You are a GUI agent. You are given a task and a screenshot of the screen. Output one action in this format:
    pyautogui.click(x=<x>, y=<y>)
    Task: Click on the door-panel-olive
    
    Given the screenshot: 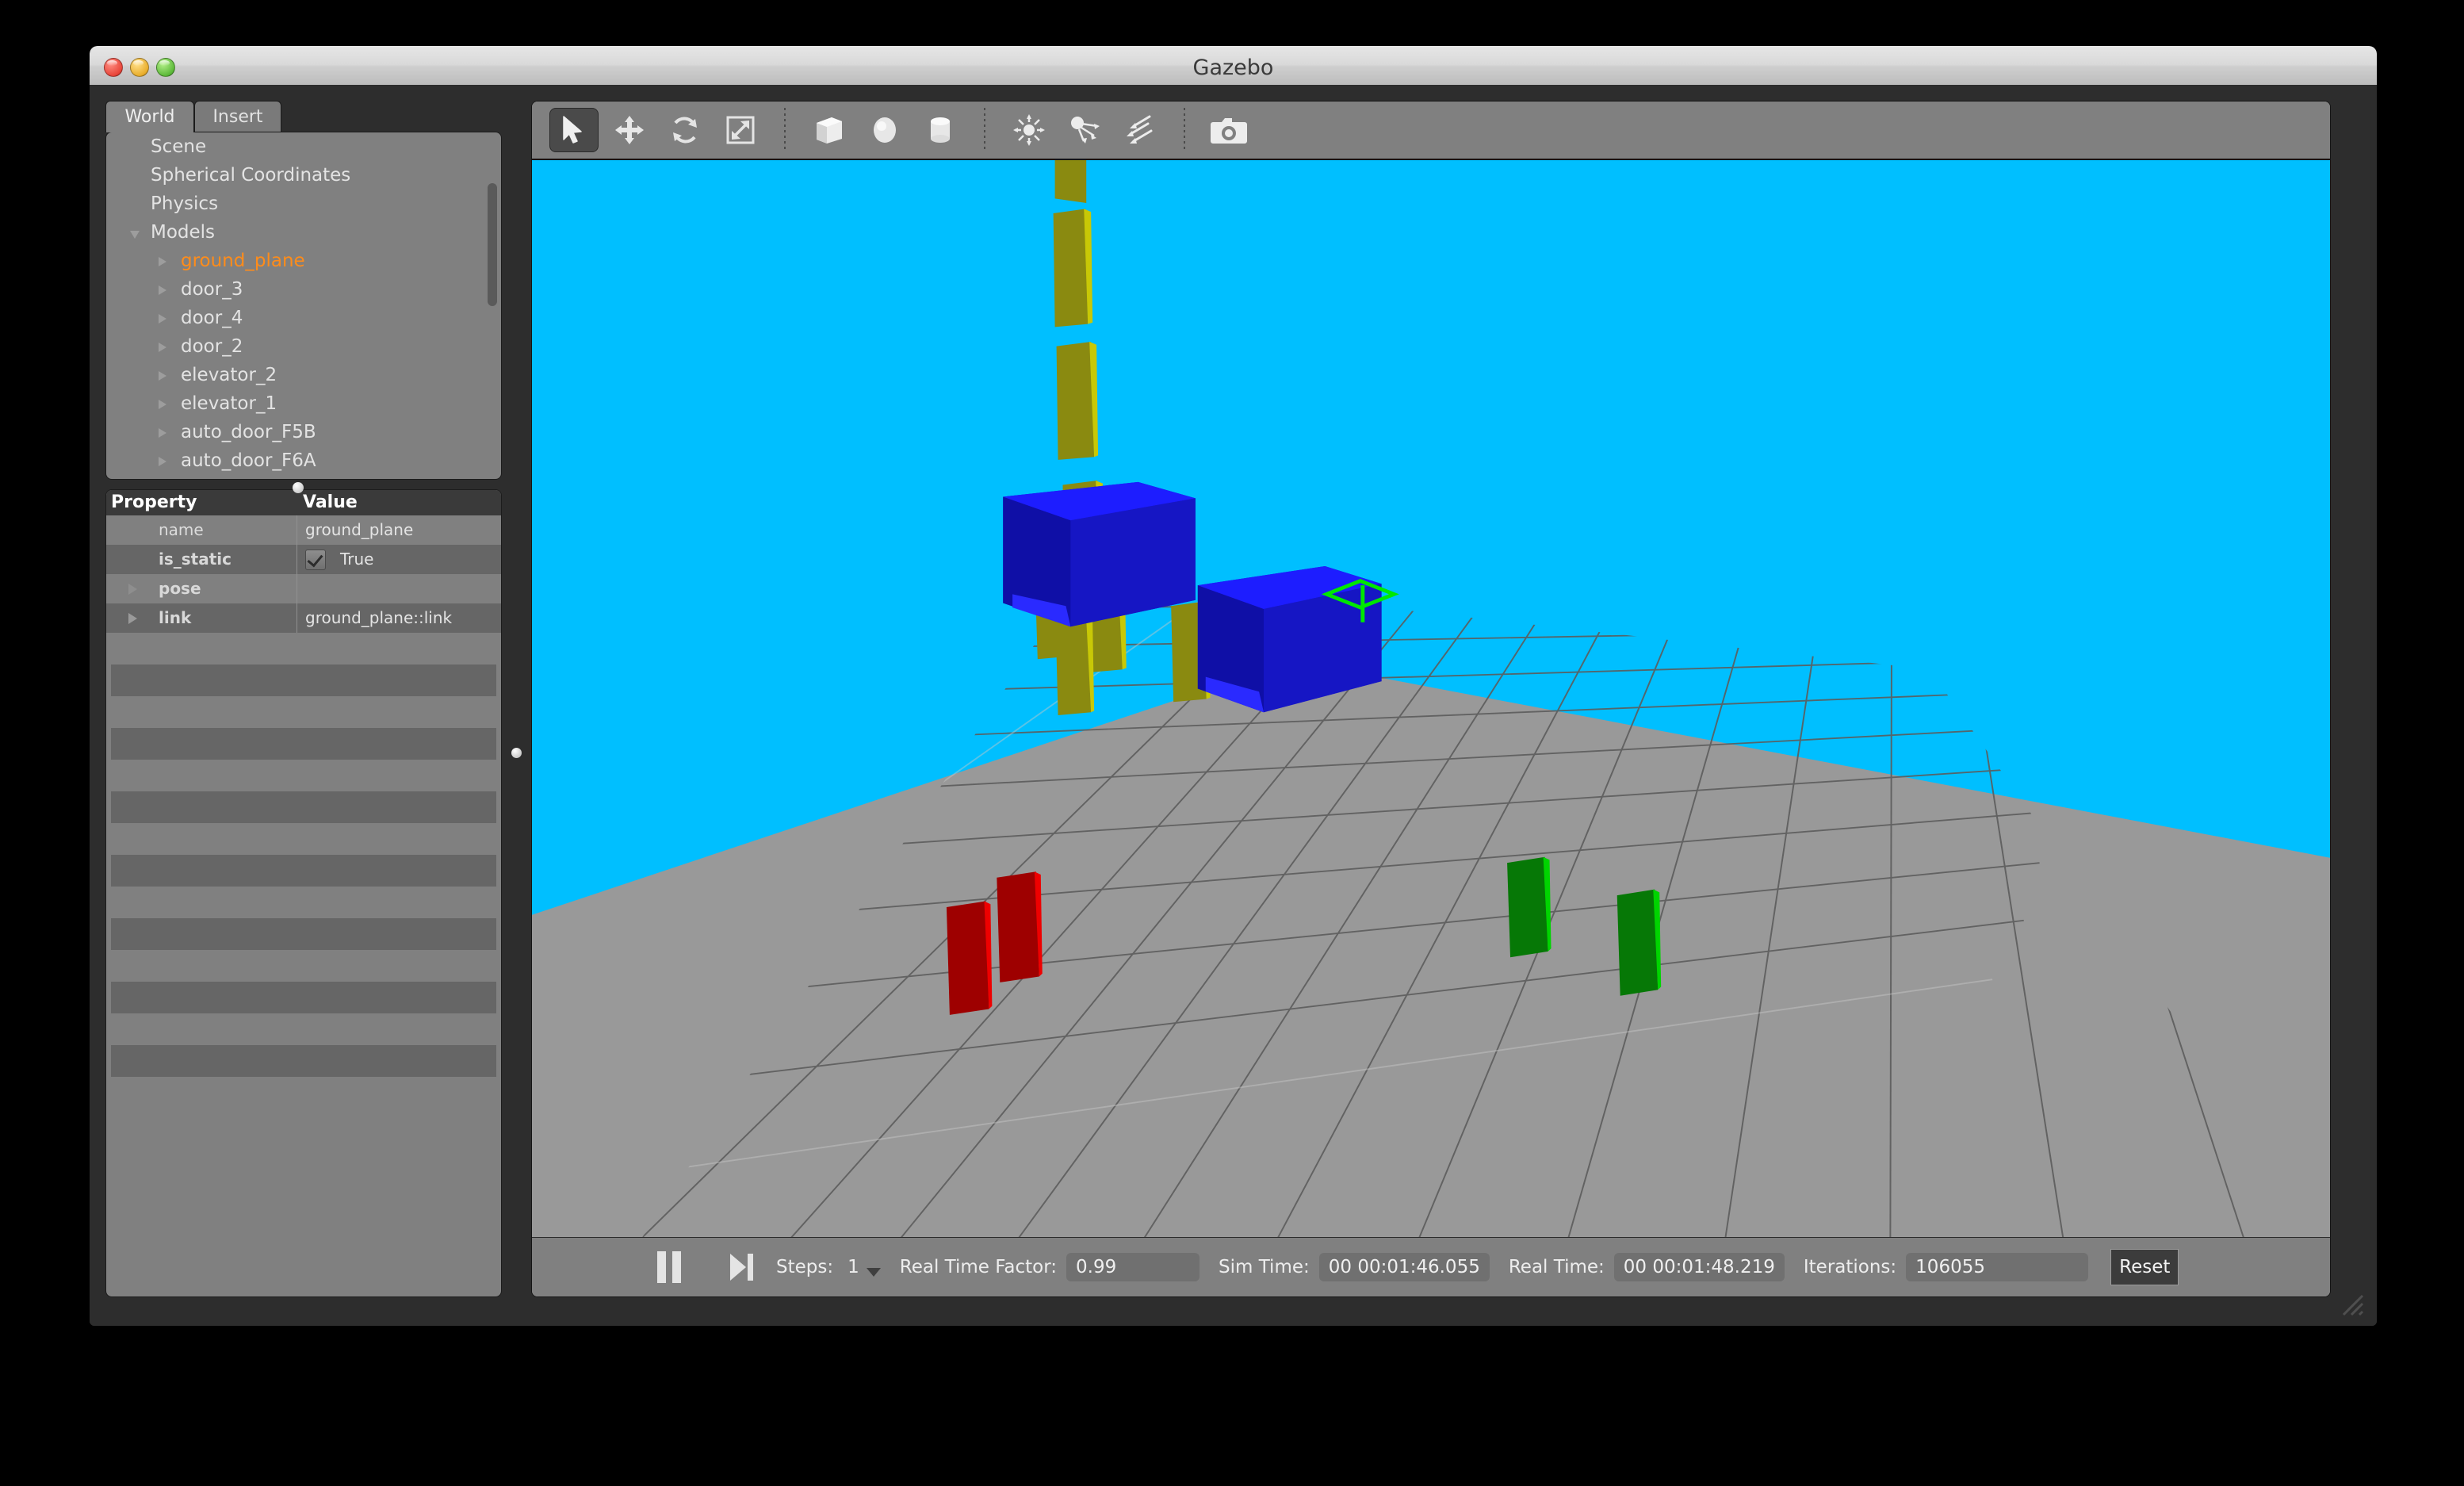 What is the action you would take?
    pyautogui.click(x=1123, y=437)
    